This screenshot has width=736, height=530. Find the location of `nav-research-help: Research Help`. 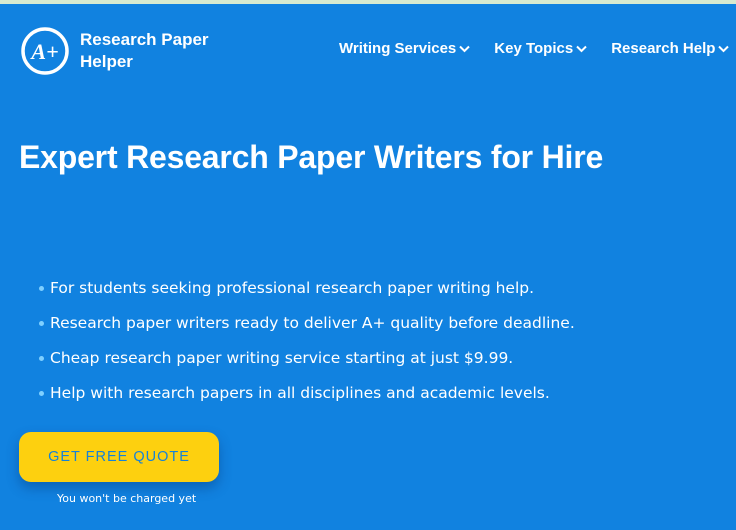

nav-research-help: Research Help is located at coordinates (670, 48).